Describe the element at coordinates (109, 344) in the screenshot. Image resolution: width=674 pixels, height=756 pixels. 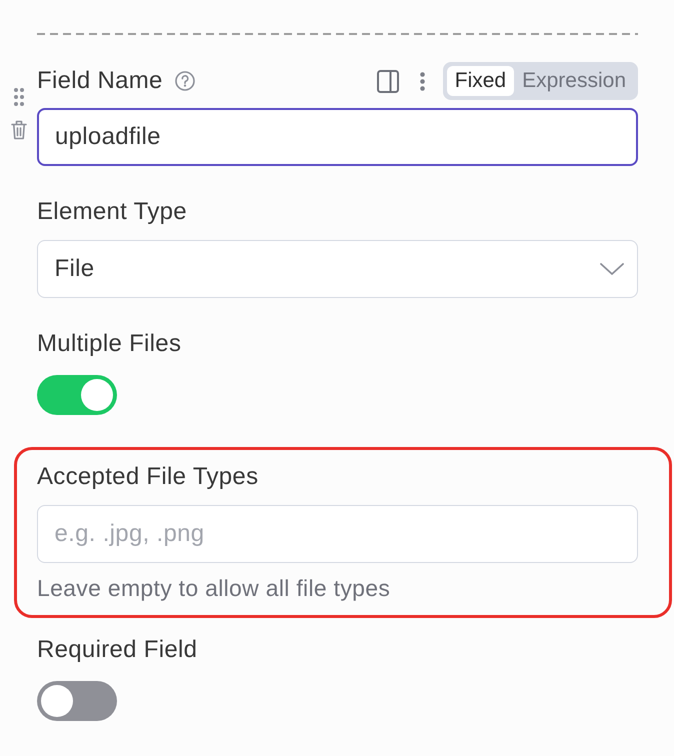
I see `field-label: Multiple Files` at that location.